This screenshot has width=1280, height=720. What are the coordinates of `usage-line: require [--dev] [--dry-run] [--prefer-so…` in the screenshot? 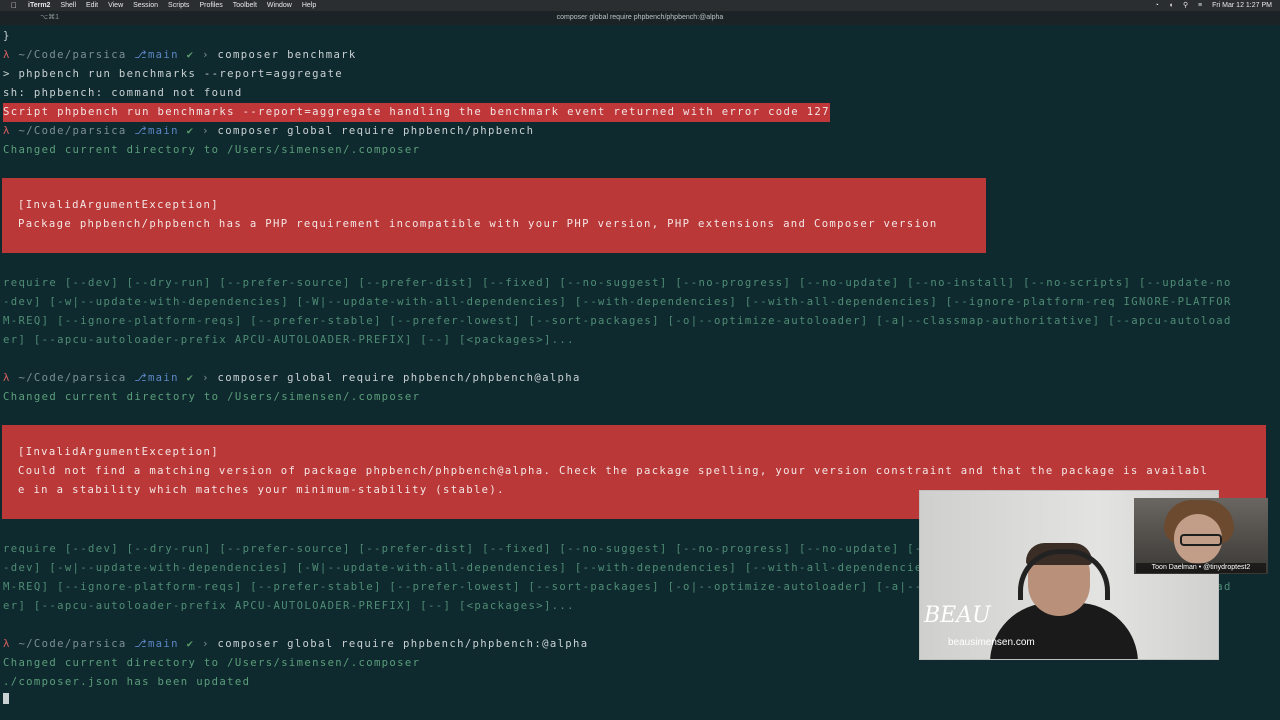 It's located at (617, 283).